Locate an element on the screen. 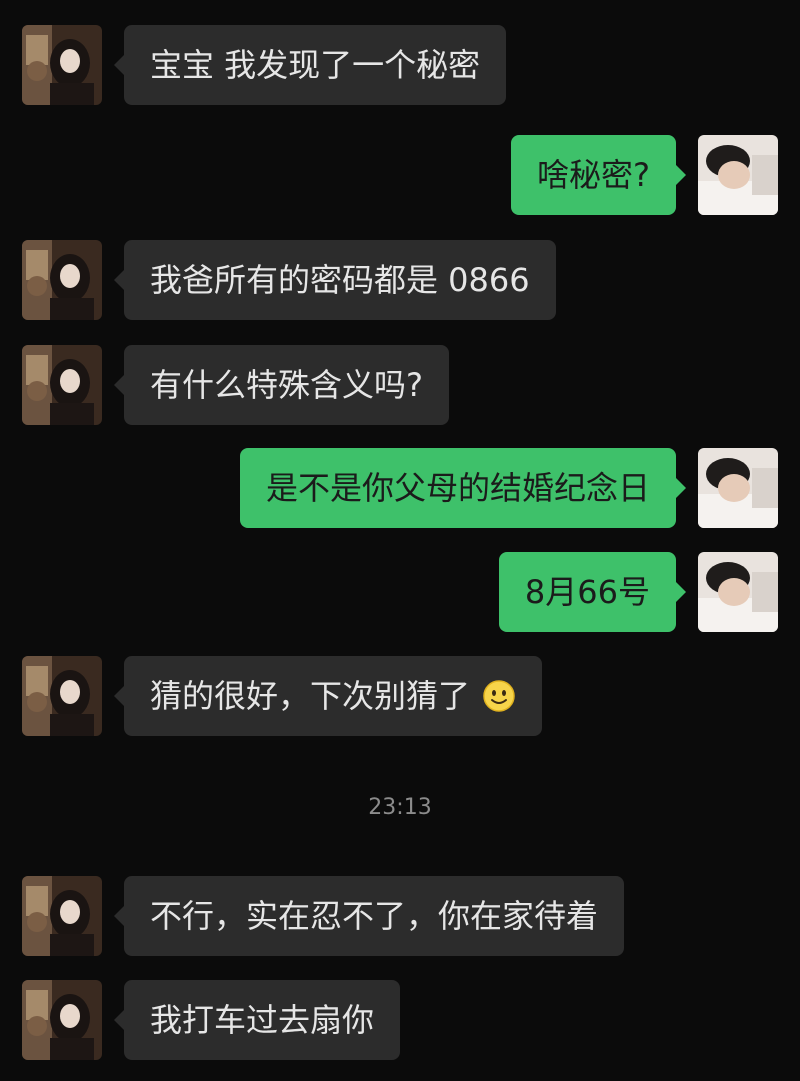 This screenshot has width=800, height=1081. message-text: 不行，实在忍不了，你在家待着 is located at coordinates (374, 916).